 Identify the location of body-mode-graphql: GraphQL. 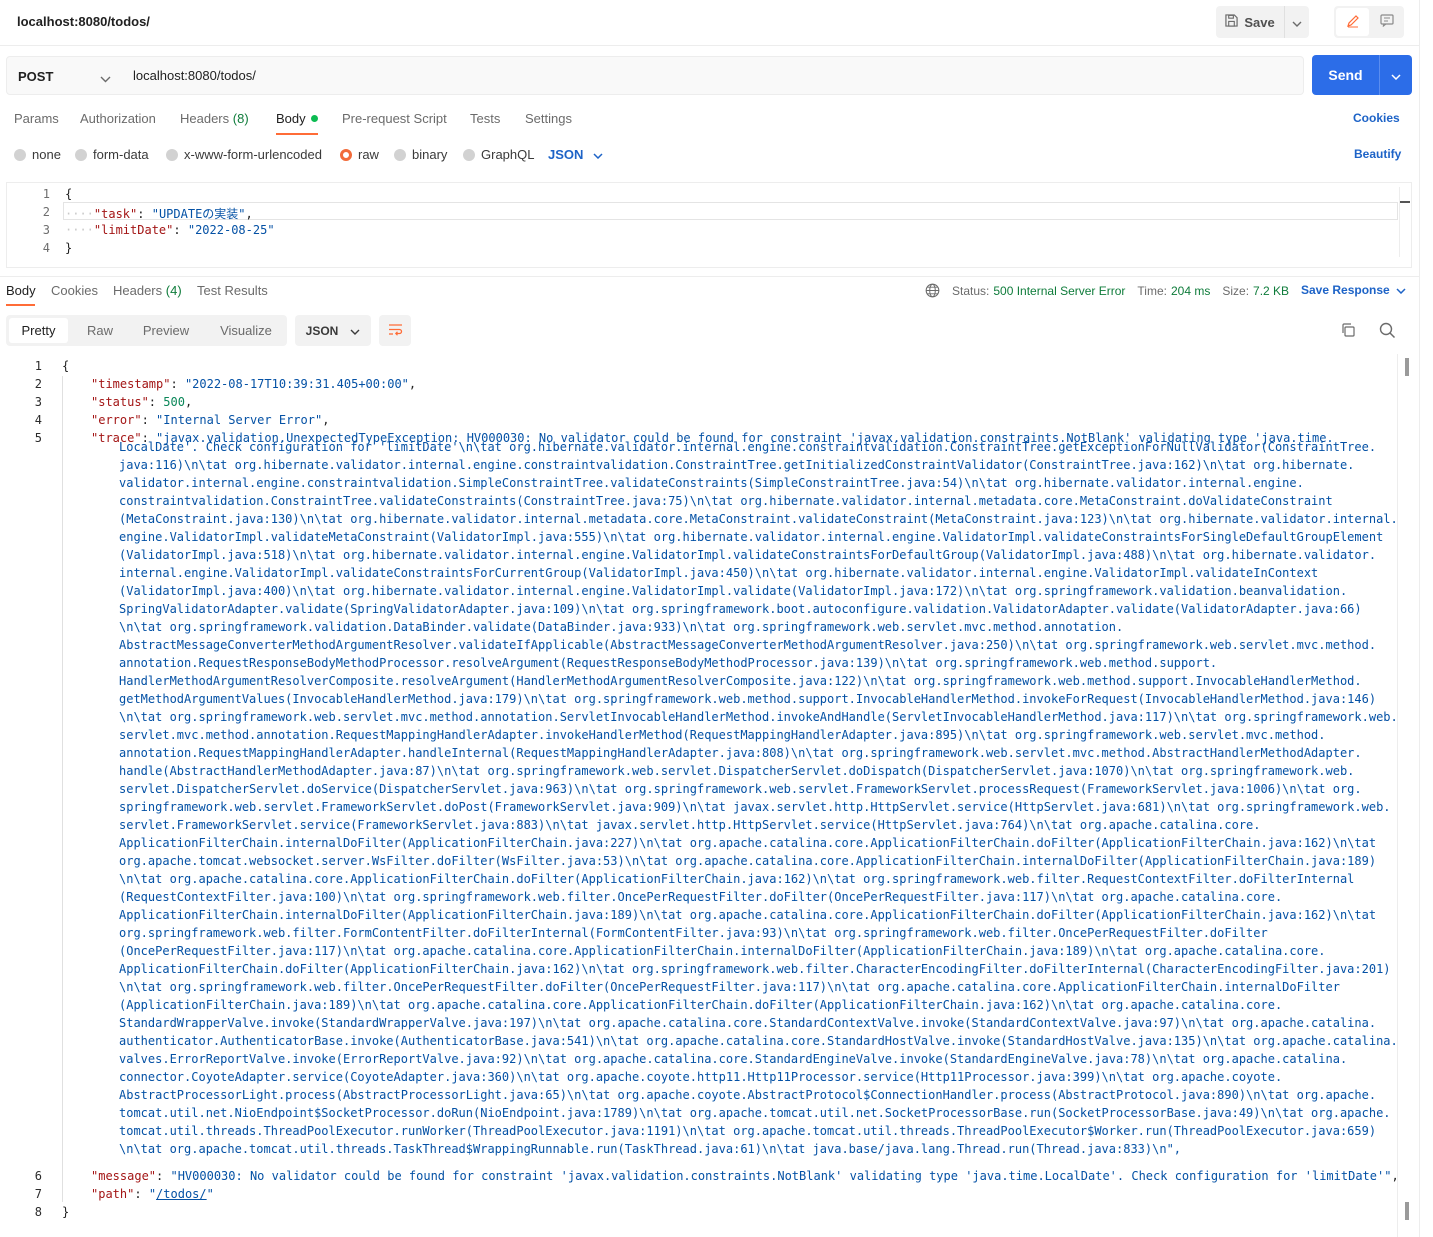
(498, 154).